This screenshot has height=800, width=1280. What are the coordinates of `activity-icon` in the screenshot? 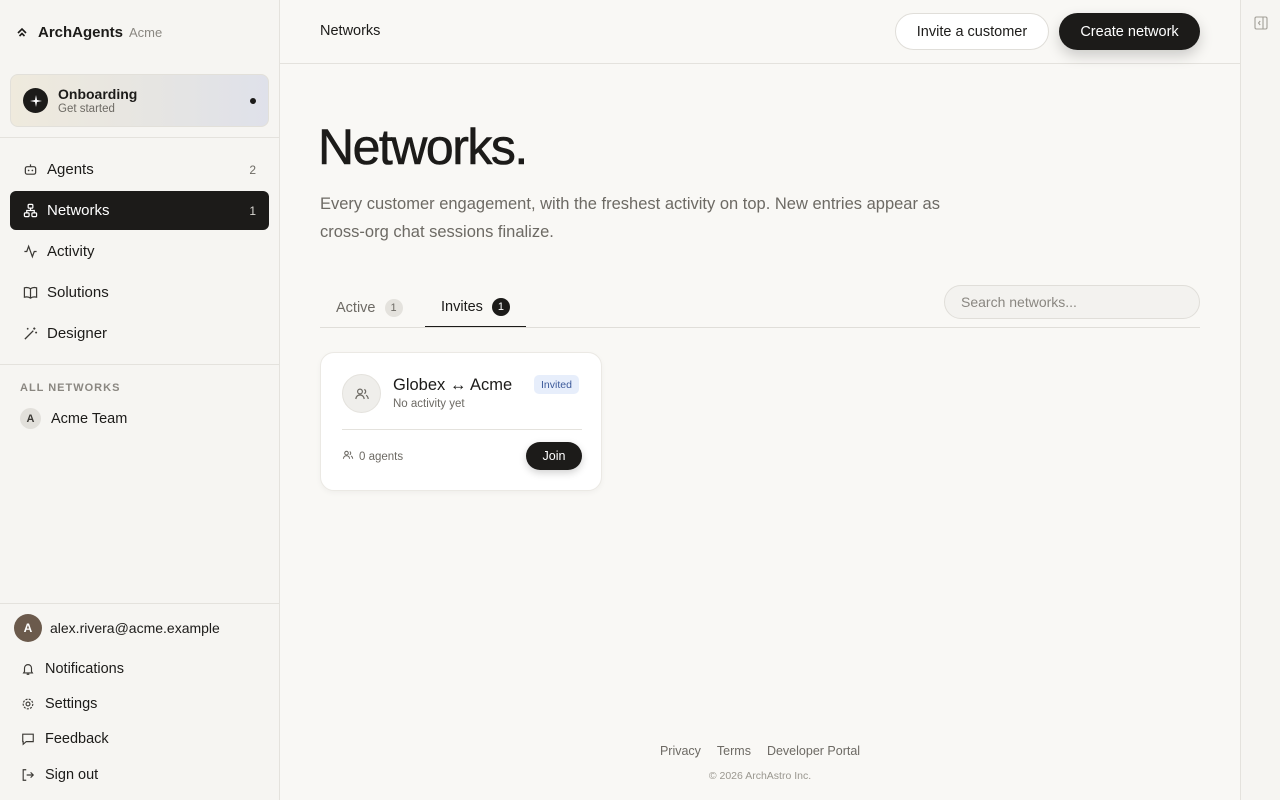 It's located at (30, 252).